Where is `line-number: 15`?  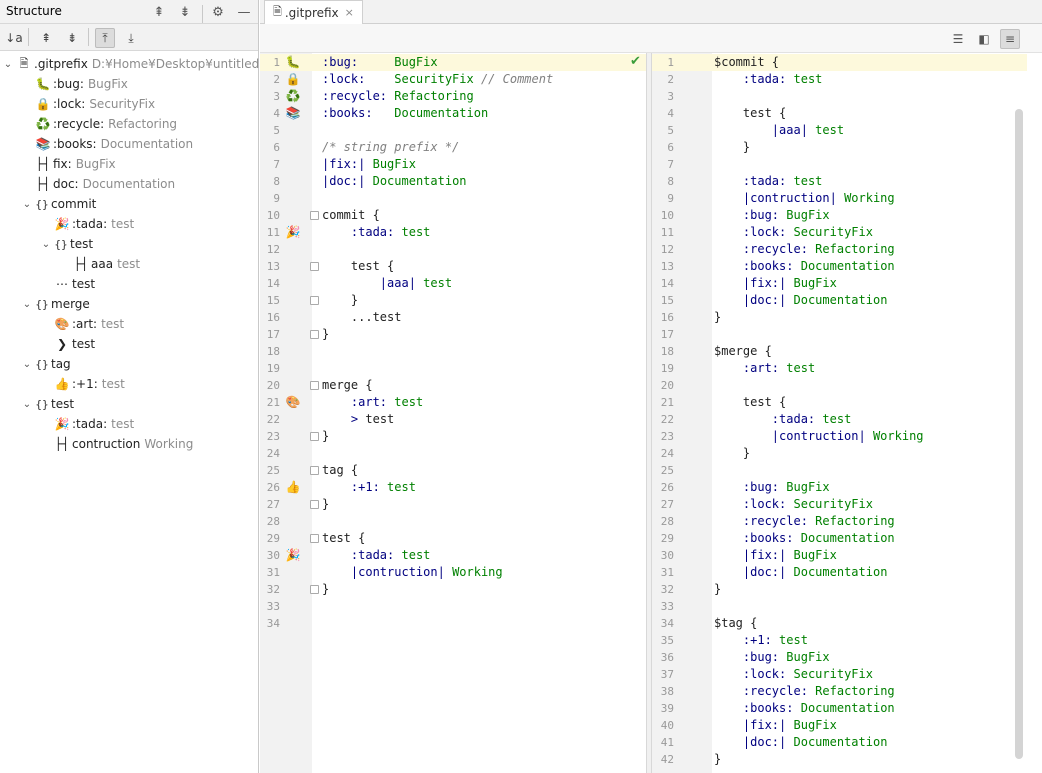 line-number: 15 is located at coordinates (273, 300).